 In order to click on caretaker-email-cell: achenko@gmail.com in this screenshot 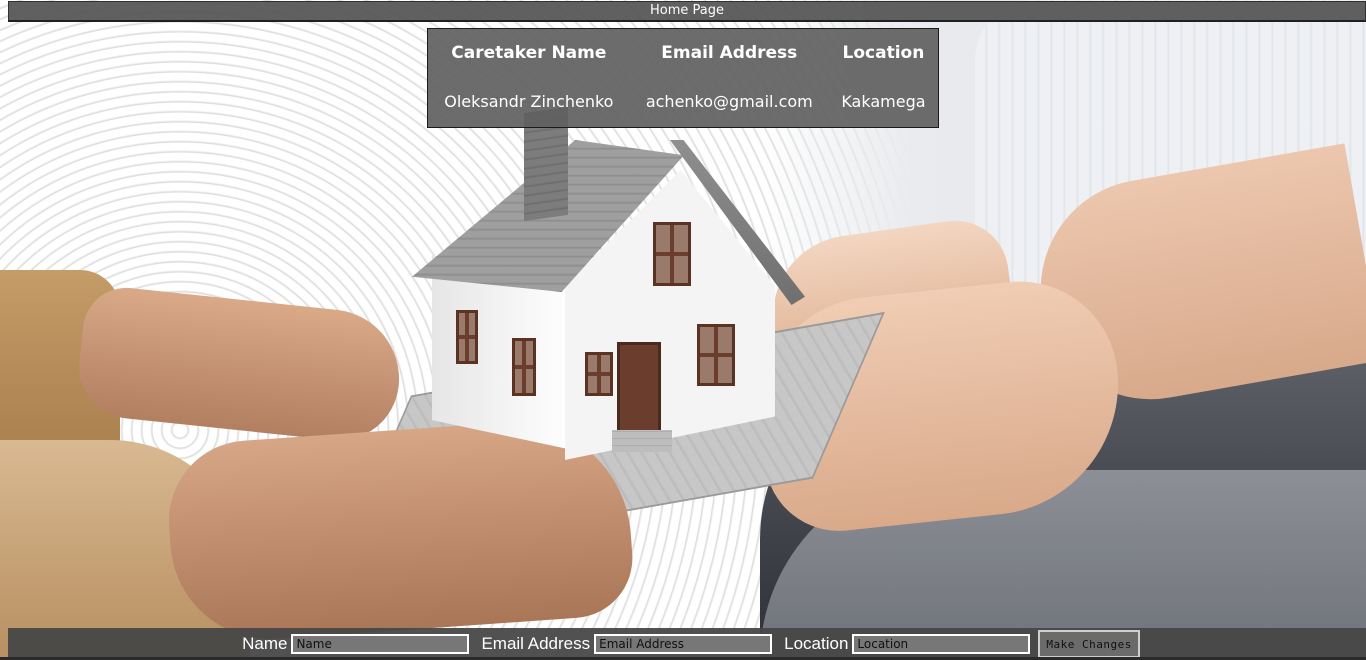, I will do `click(729, 101)`.